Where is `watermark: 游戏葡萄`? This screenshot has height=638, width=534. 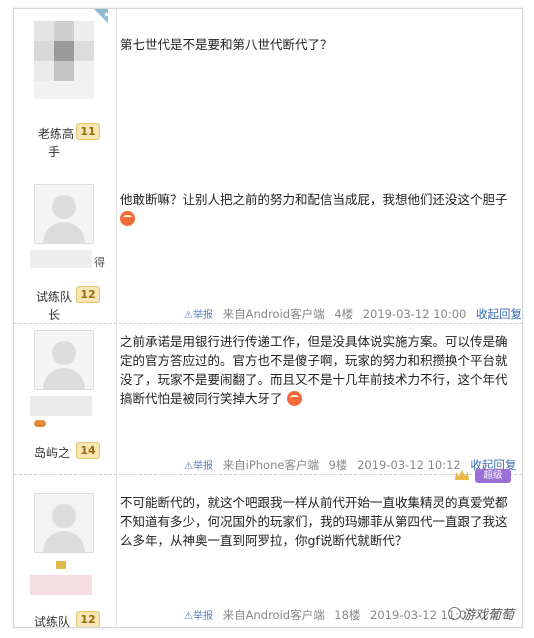
watermark: 游戏葡萄 is located at coordinates (488, 615).